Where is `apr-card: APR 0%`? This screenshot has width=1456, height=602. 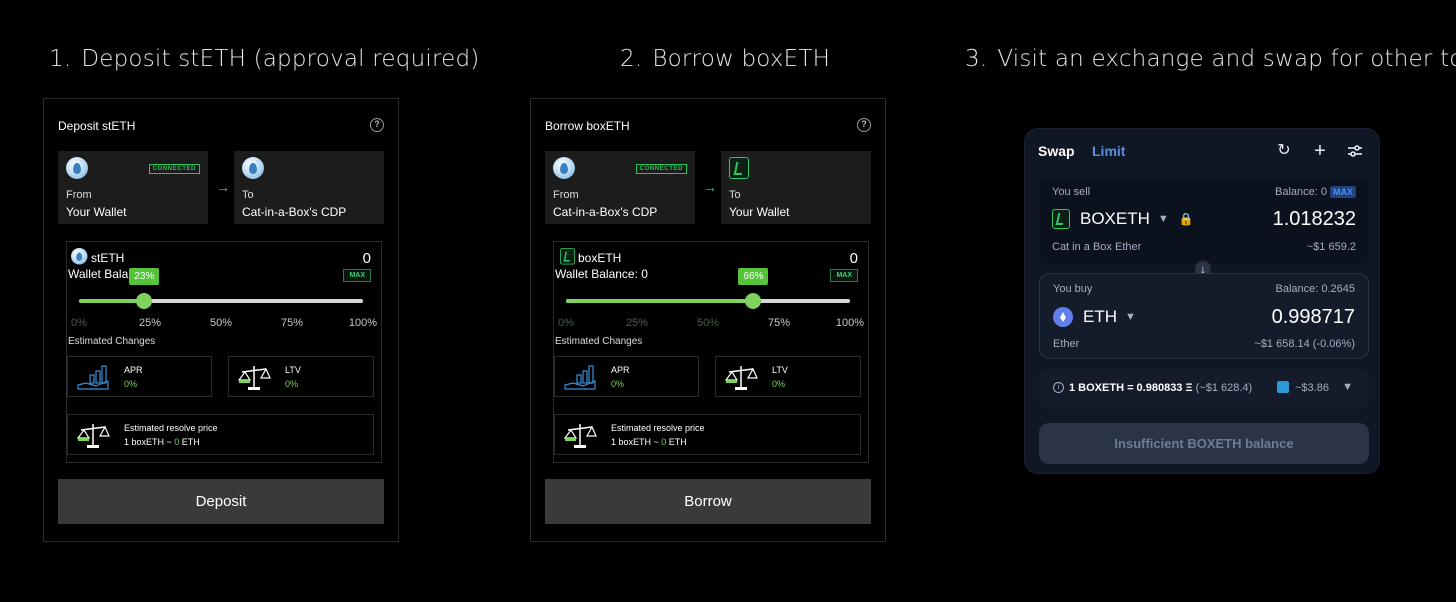
apr-card: APR 0% is located at coordinates (626, 376).